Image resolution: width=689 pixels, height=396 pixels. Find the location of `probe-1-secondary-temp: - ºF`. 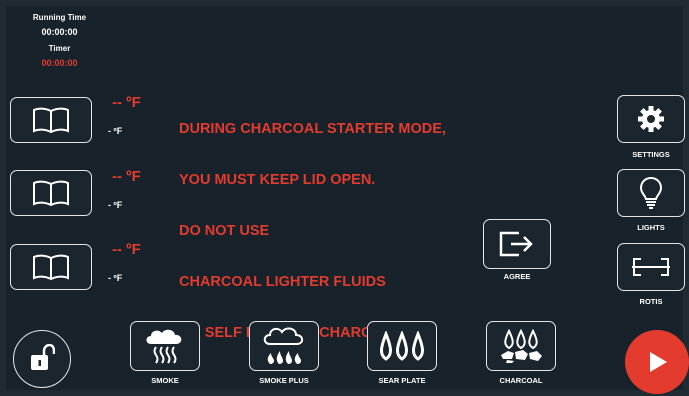

probe-1-secondary-temp: - ºF is located at coordinates (115, 131).